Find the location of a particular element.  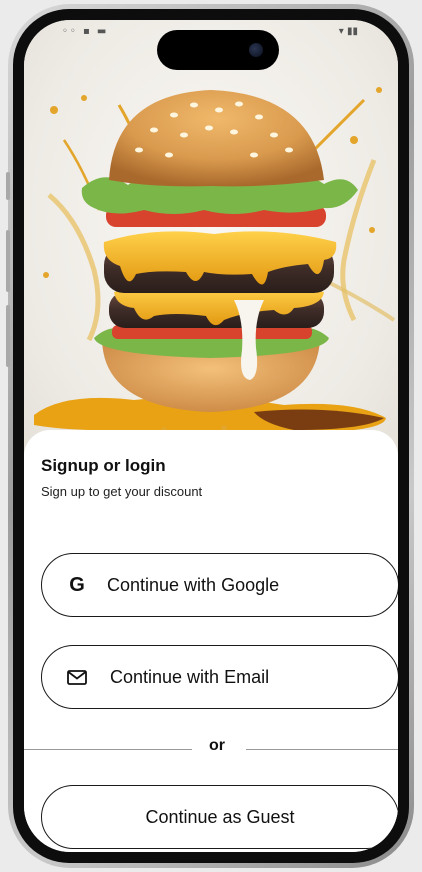

continue-as-guest-button: Continue as Guest is located at coordinates (219, 817).